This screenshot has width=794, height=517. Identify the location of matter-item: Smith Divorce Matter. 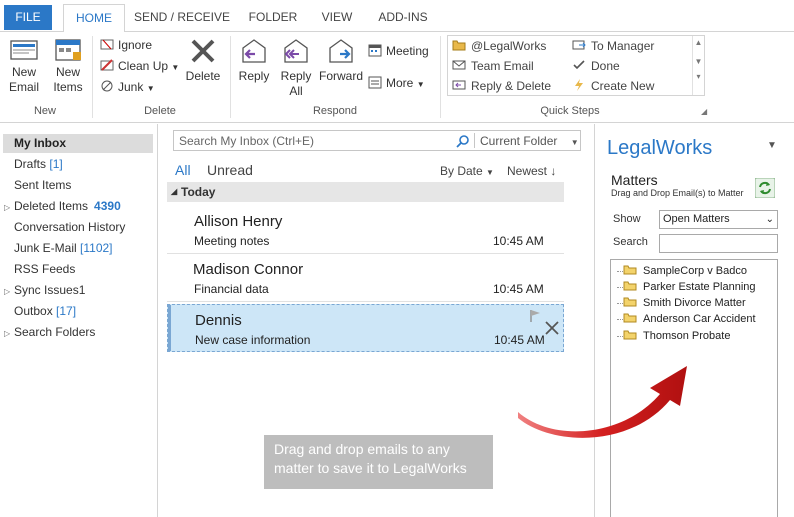
(684, 303).